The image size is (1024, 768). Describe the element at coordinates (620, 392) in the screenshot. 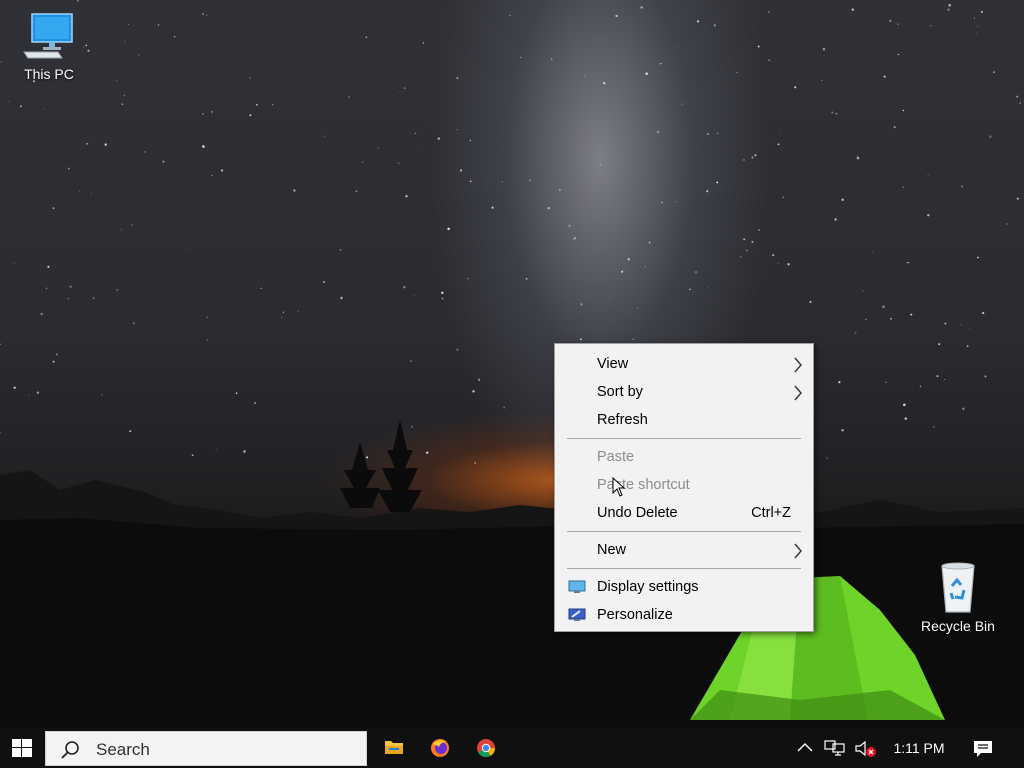

I see `menu-item-label: Sort by` at that location.